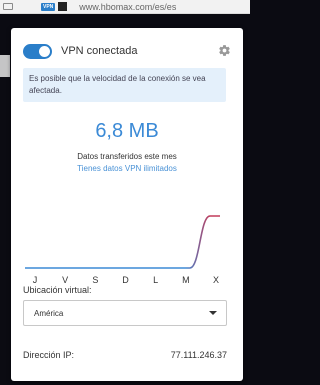  I want to click on location-select: América, so click(125, 313).